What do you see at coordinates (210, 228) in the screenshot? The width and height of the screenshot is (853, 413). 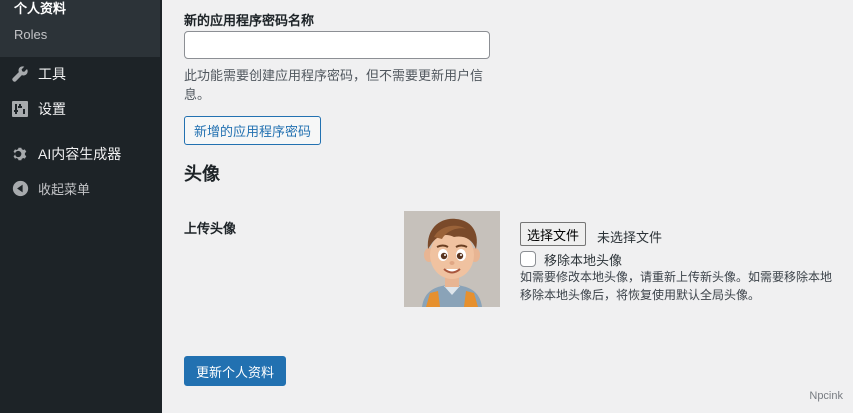 I see `upload-avatar-label: 上传头像` at bounding box center [210, 228].